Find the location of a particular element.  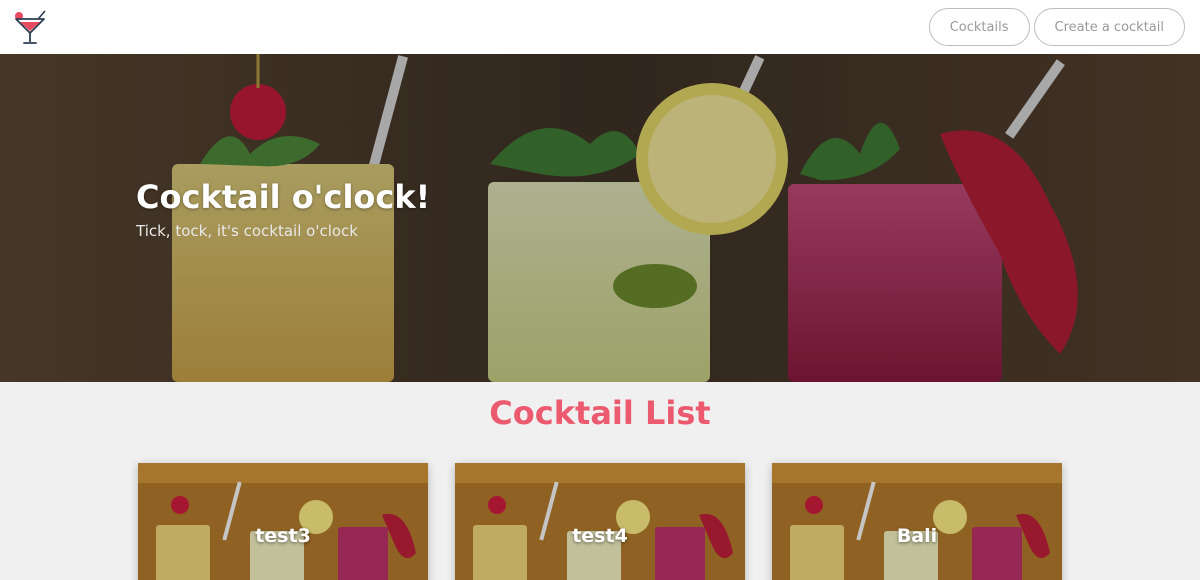

cocktail-card: test3 is located at coordinates (283, 521).